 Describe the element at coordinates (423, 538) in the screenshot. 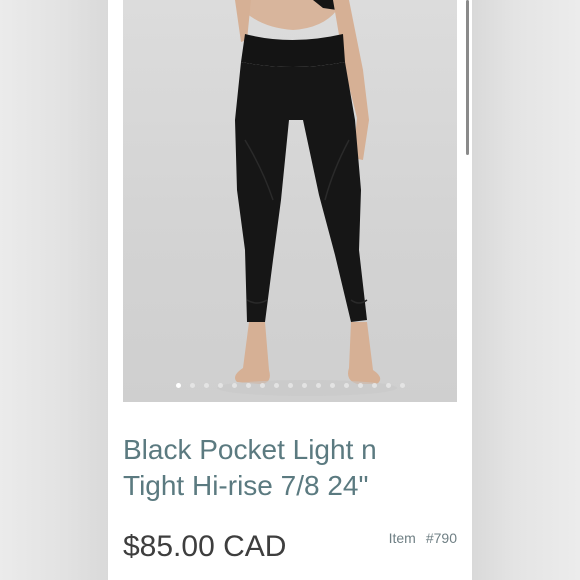

I see `item-number: Item #790` at that location.